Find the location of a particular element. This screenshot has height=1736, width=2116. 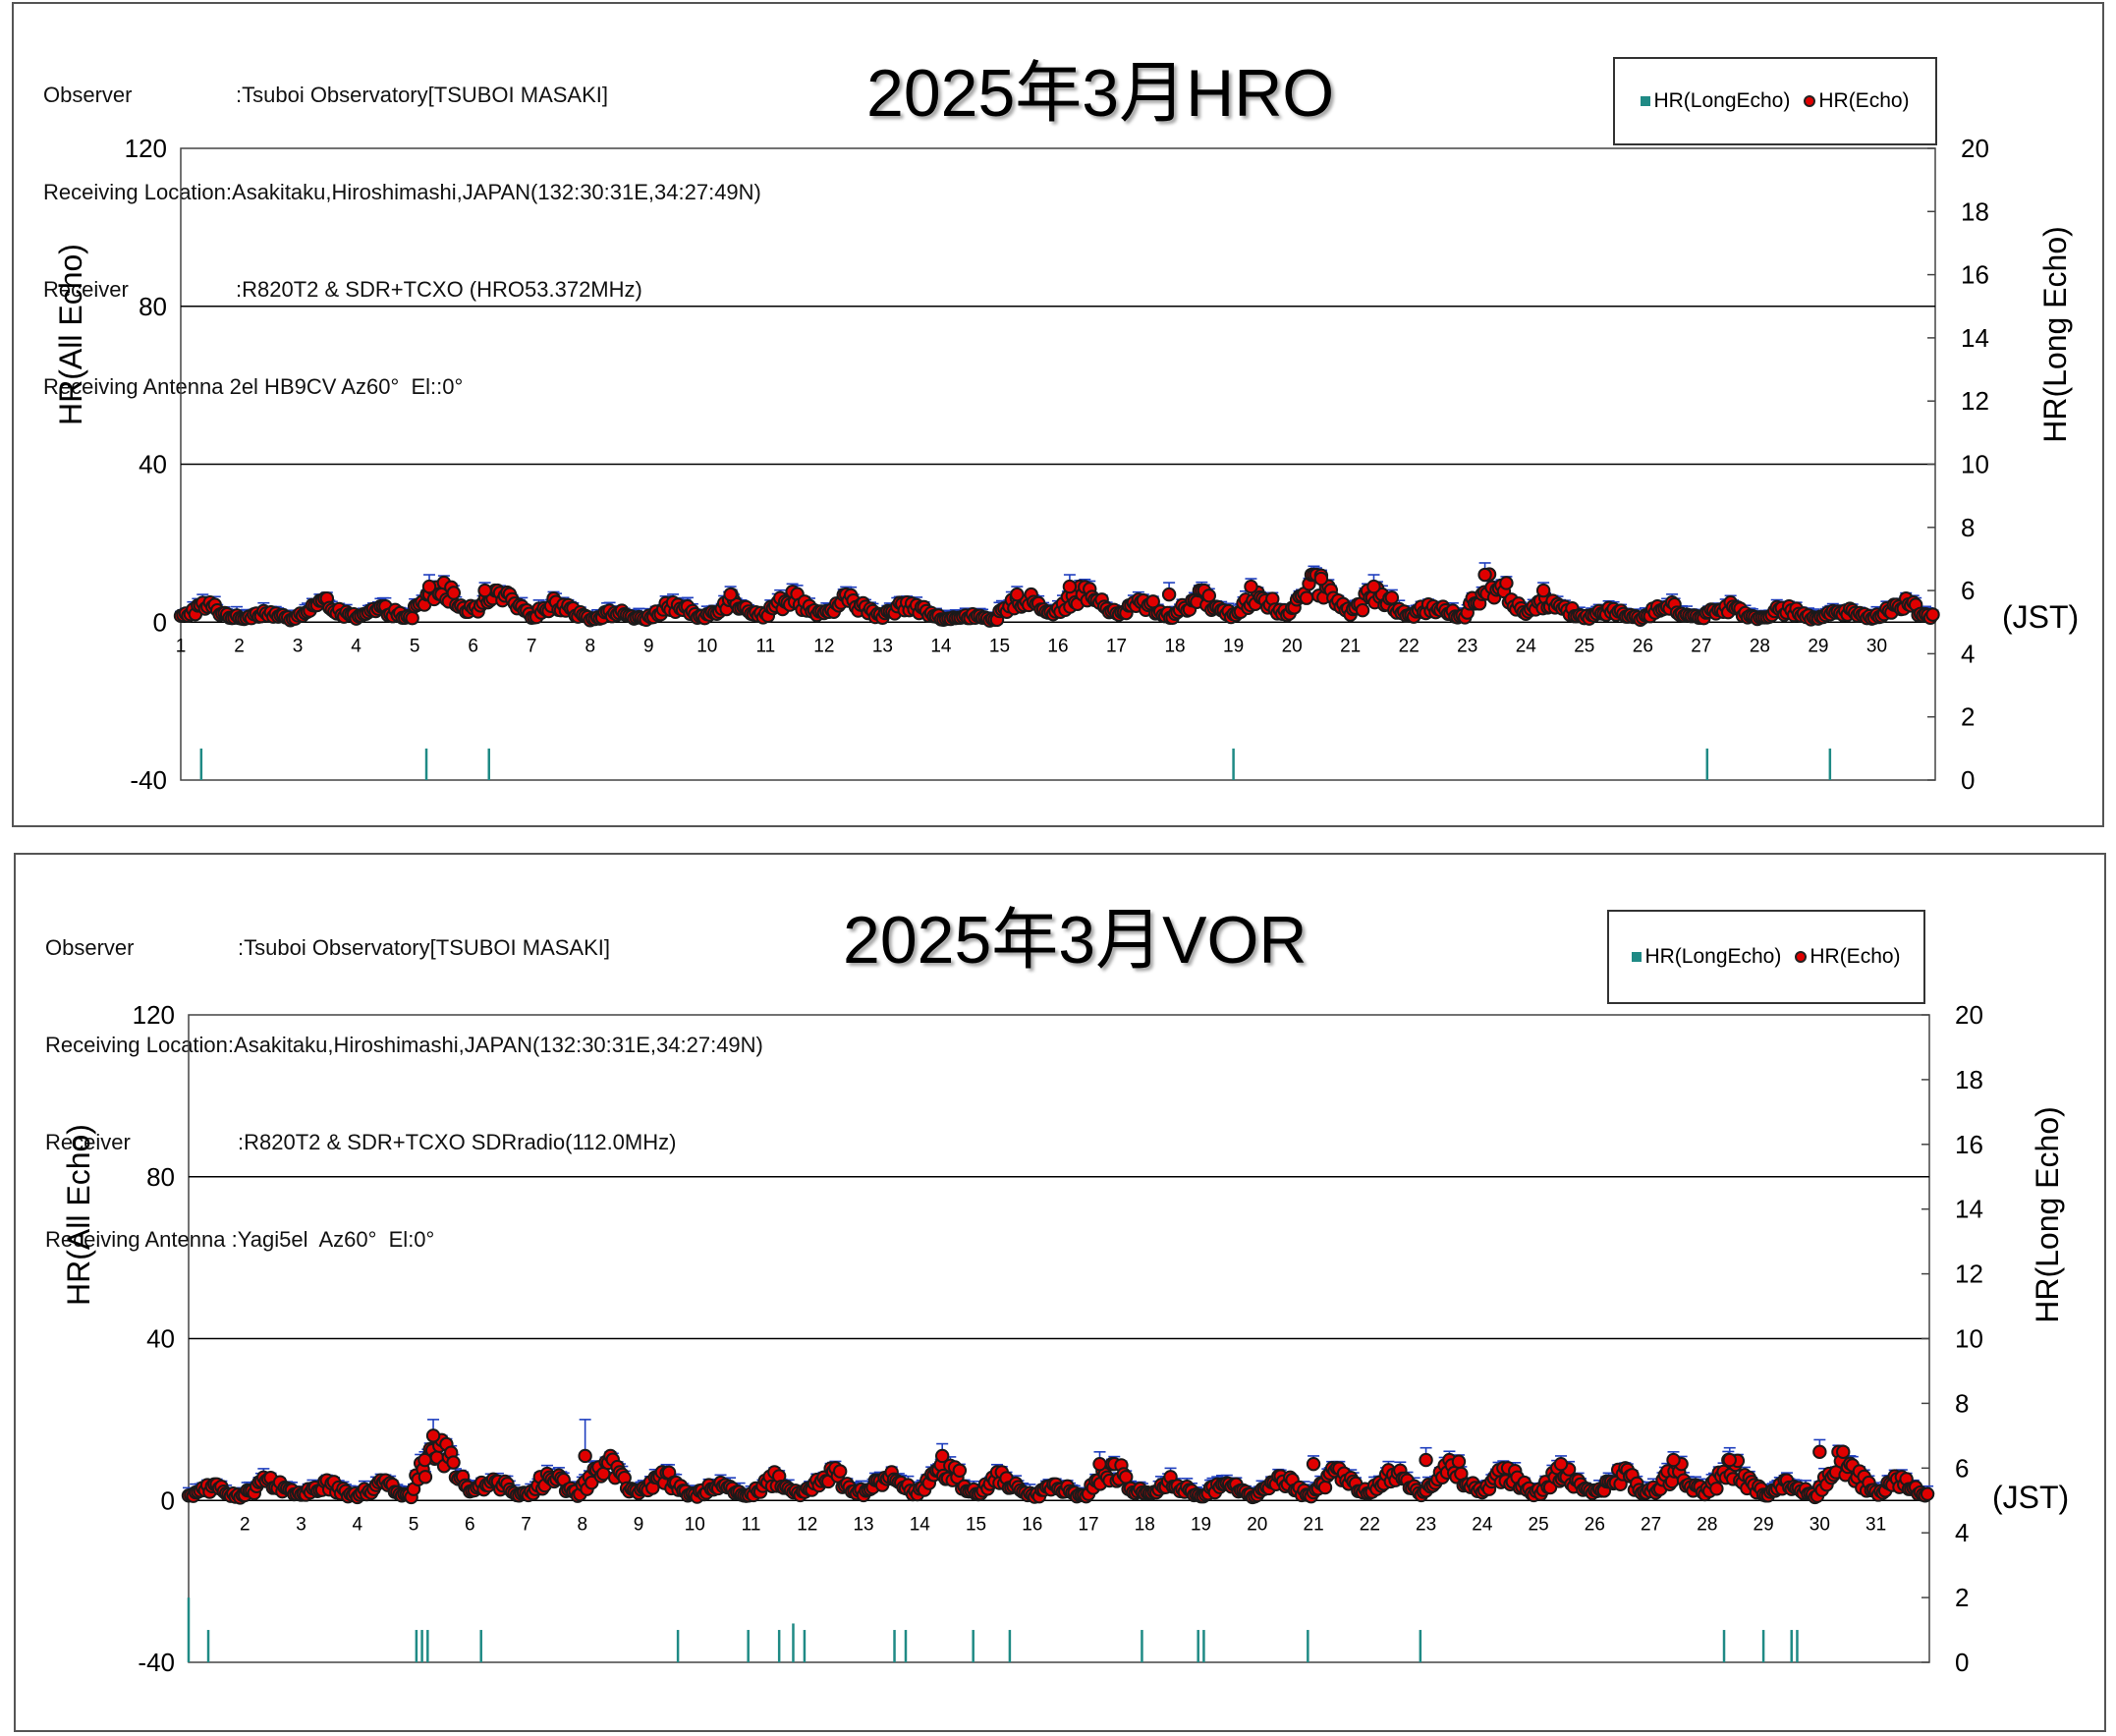

y-tick-label-right: 18 is located at coordinates (1969, 1079).